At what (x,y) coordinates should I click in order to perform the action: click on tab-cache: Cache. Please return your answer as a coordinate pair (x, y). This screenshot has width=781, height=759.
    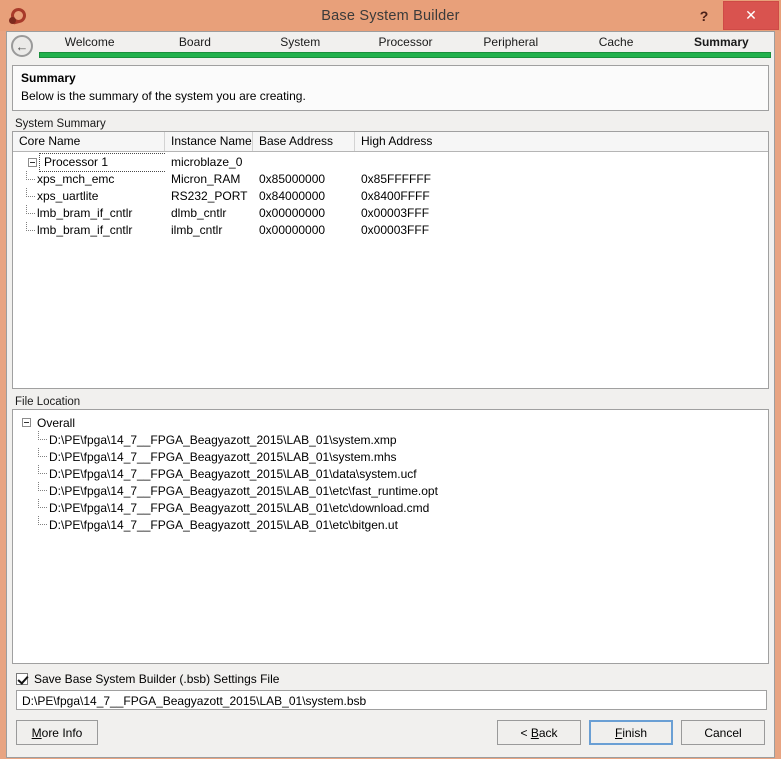
    Looking at the image, I should click on (615, 42).